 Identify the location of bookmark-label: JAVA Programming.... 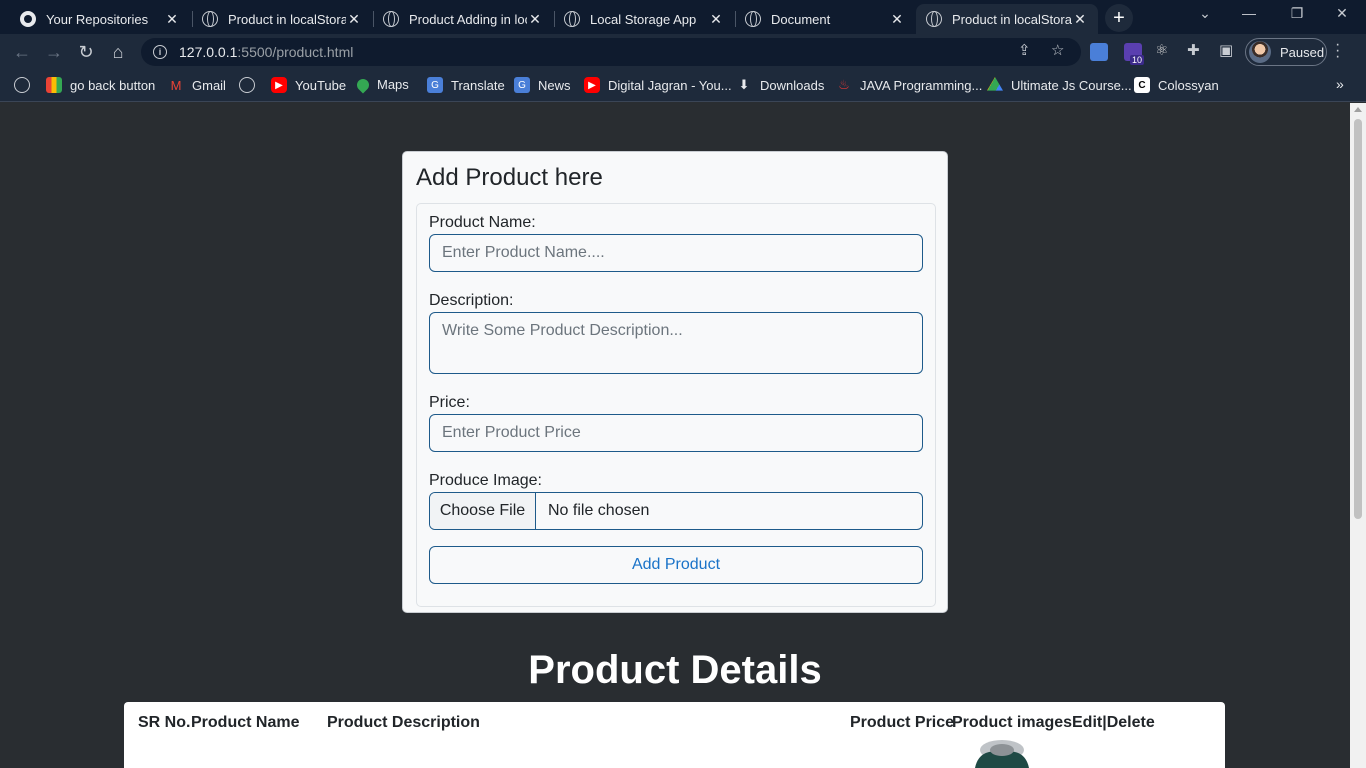
(921, 85).